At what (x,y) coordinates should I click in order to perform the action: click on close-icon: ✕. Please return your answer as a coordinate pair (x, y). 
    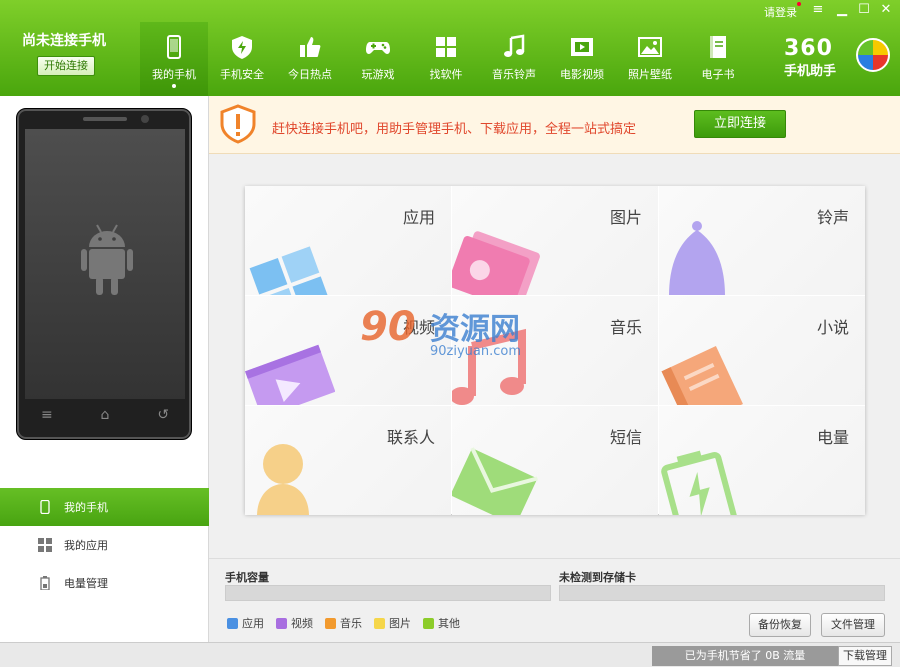
    Looking at the image, I should click on (886, 10).